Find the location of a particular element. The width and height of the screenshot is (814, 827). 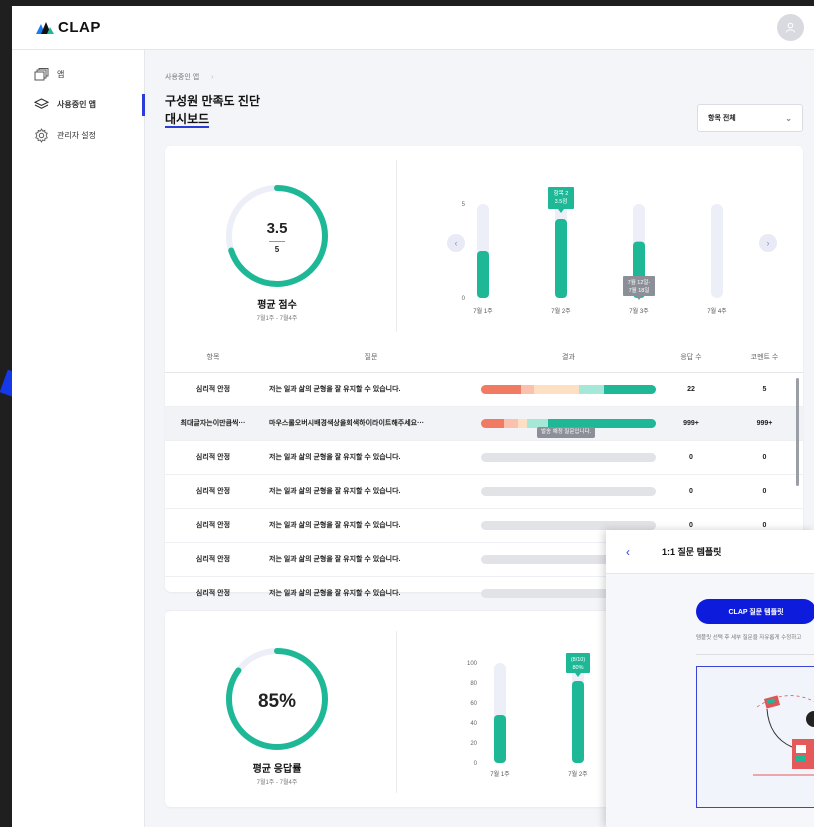

column-header: 코멘트 수 is located at coordinates (764, 357).